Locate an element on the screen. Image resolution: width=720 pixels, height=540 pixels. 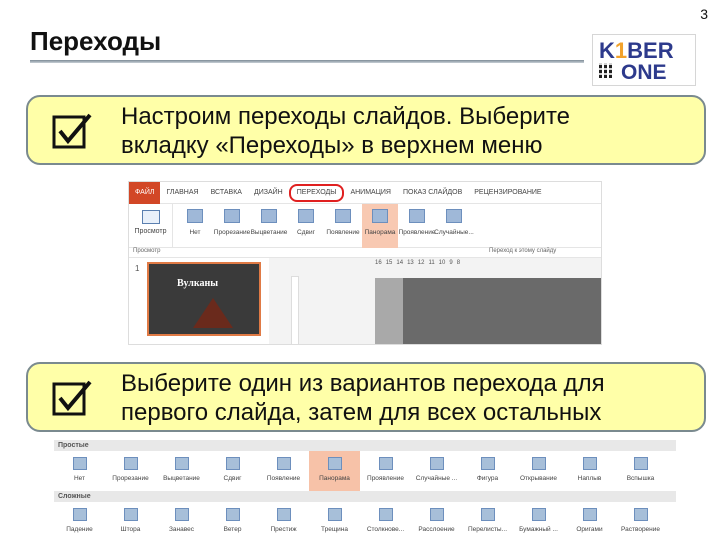
gallery-item: Прорезание is located at coordinates (130, 471).